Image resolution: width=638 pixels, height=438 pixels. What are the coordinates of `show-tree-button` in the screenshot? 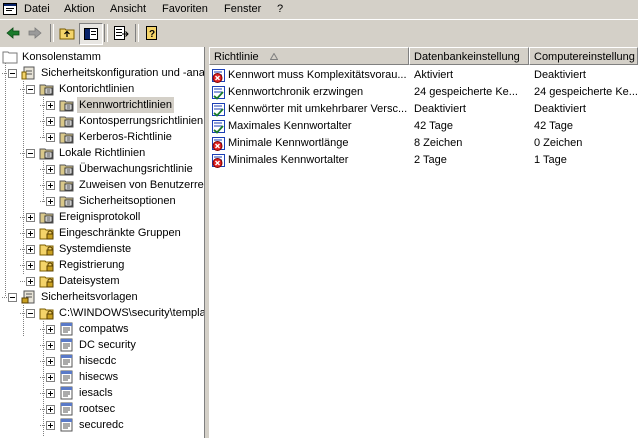 It's located at (91, 34).